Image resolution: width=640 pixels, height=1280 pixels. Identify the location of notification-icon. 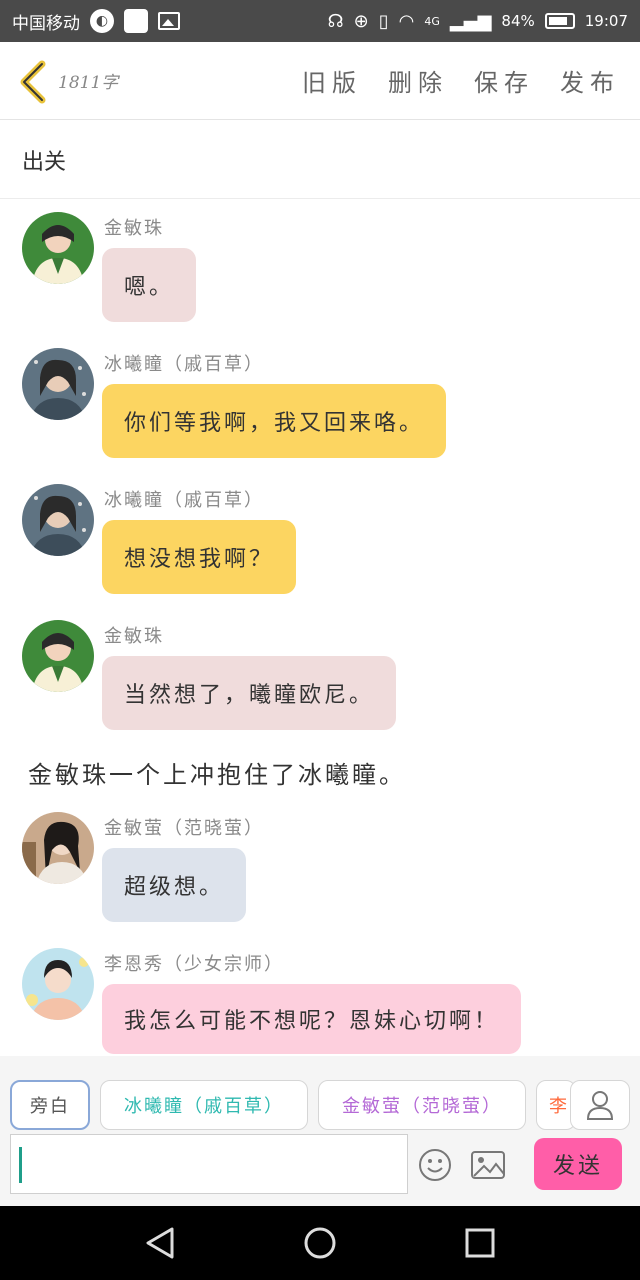
(136, 21).